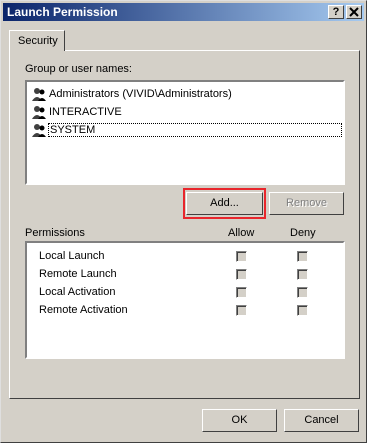 This screenshot has height=443, width=367. Describe the element at coordinates (239, 420) in the screenshot. I see `ok-button: OK` at that location.